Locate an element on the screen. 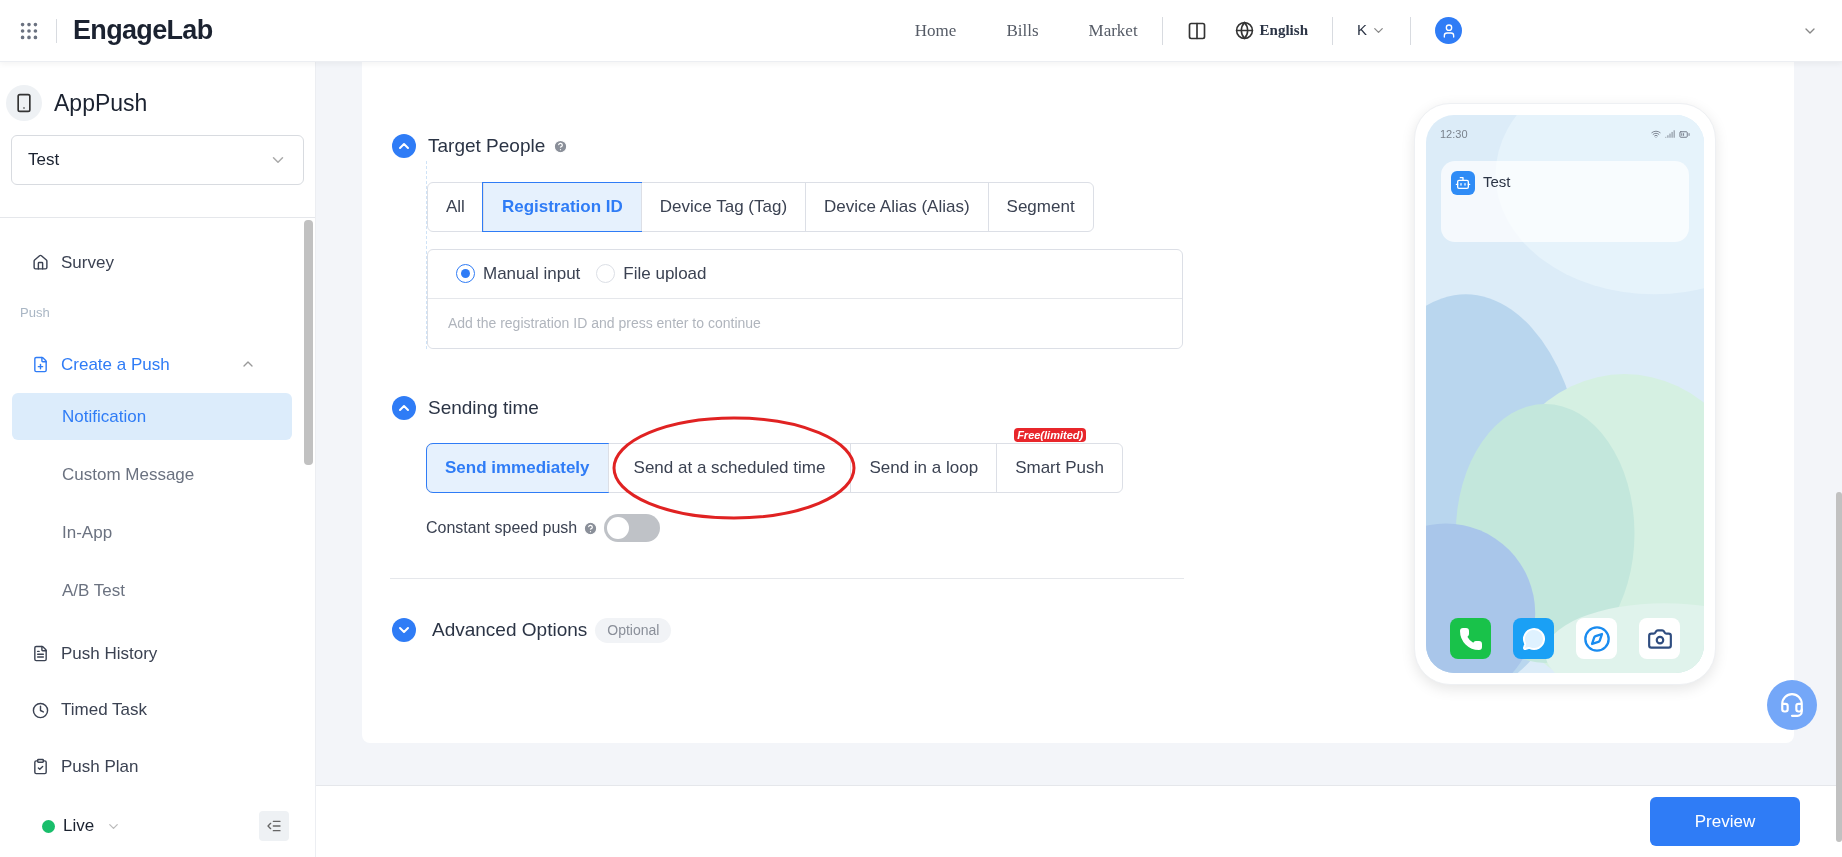 Image resolution: width=1842 pixels, height=857 pixels. home-icon is located at coordinates (40, 262).